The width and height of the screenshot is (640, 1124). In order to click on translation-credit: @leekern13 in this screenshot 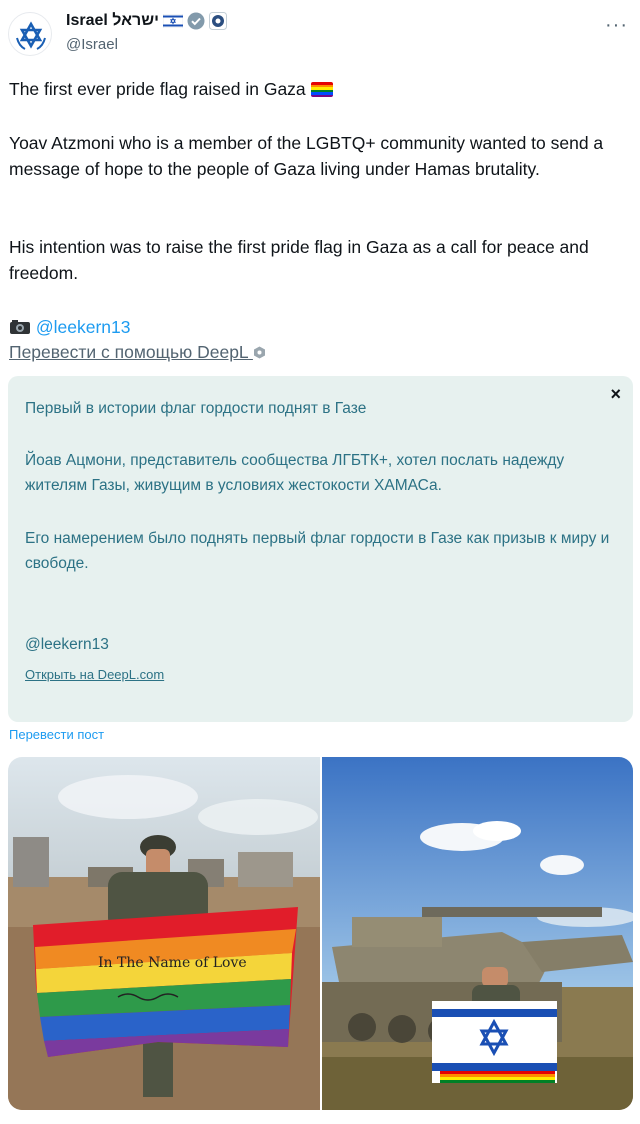, I will do `click(67, 644)`.